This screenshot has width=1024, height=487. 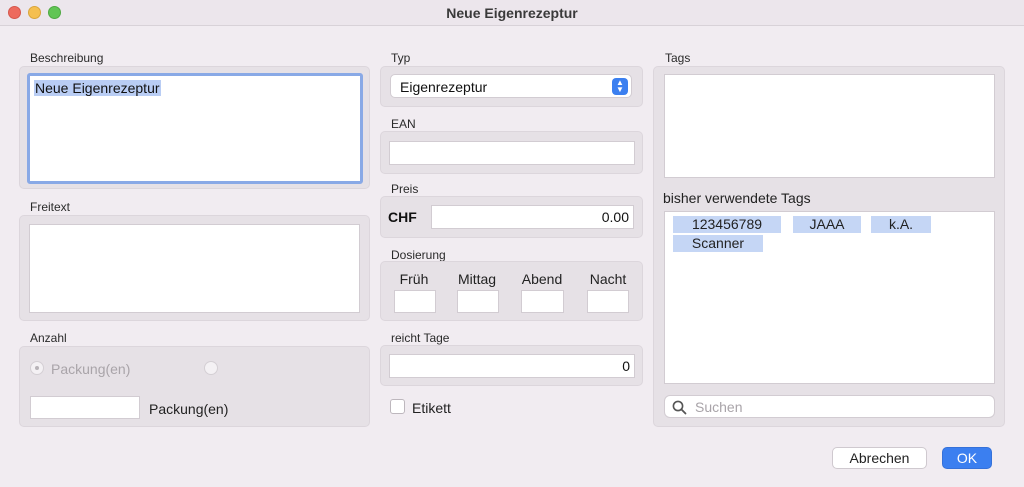 What do you see at coordinates (397, 406) in the screenshot?
I see `etikett-checkbox` at bounding box center [397, 406].